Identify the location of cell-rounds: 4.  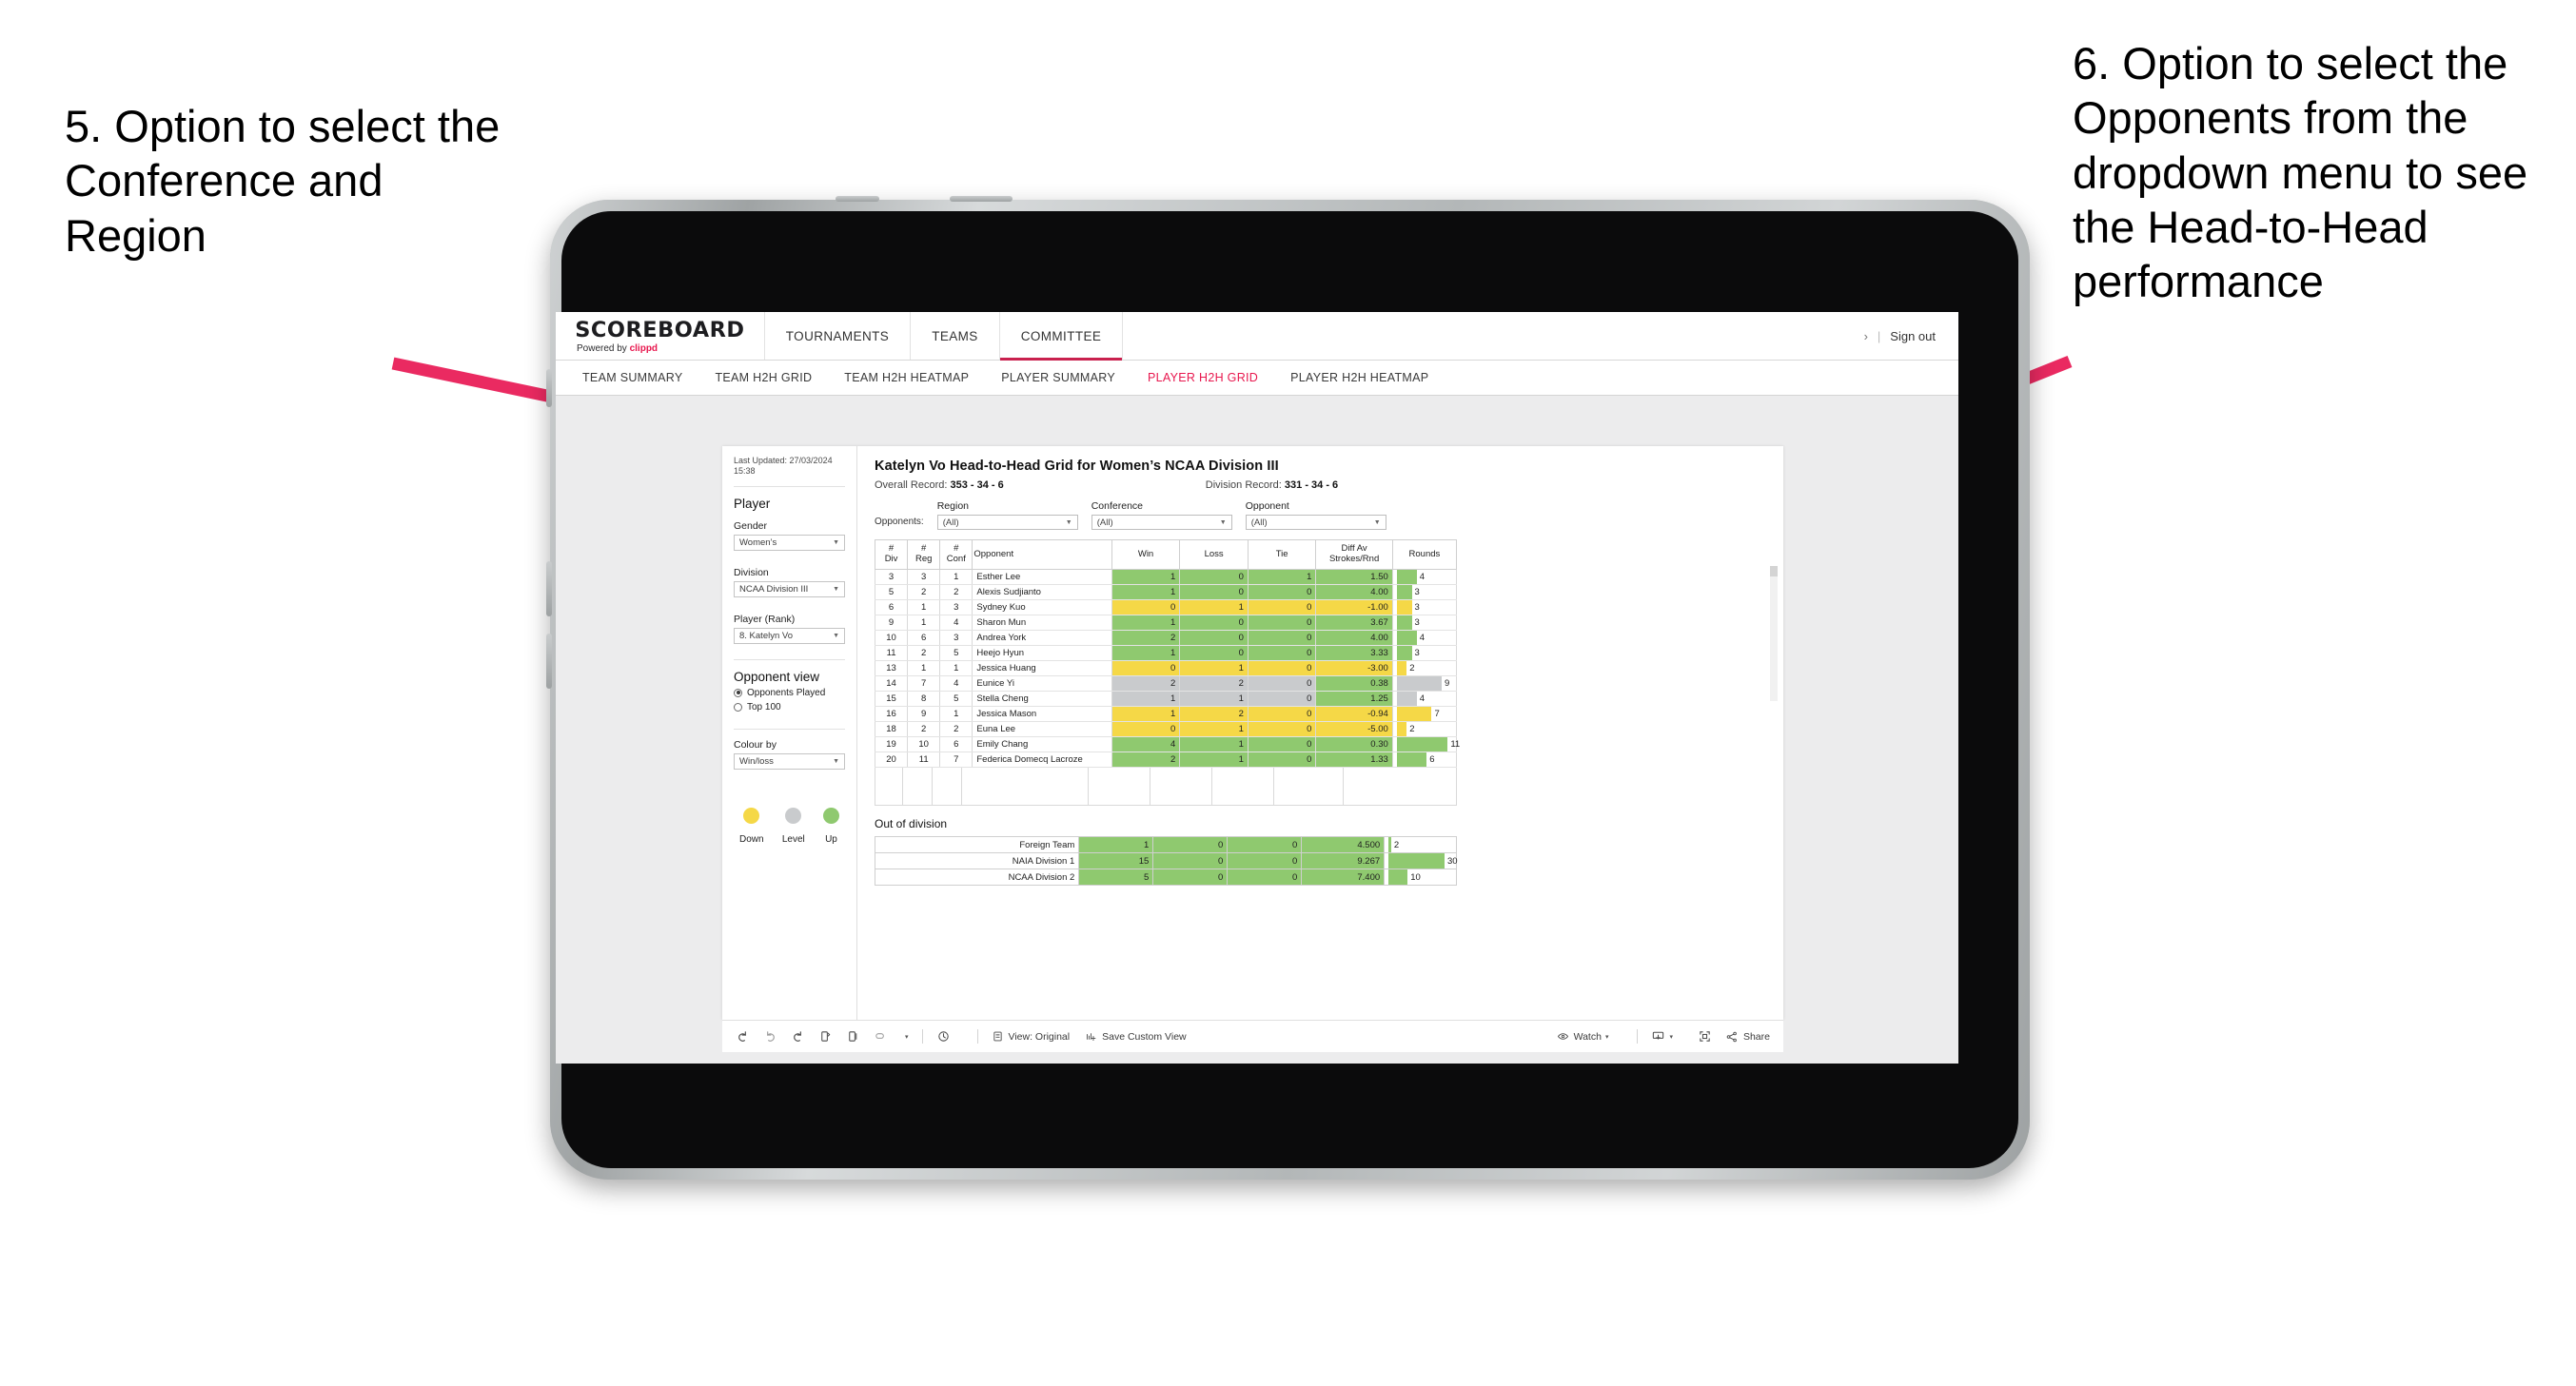
(1424, 577).